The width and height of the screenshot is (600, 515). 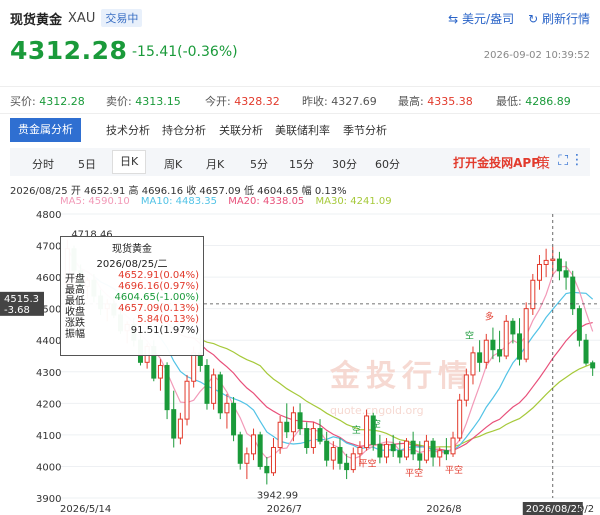 What do you see at coordinates (47, 101) in the screenshot?
I see `buy-price: 买价: 4312.28` at bounding box center [47, 101].